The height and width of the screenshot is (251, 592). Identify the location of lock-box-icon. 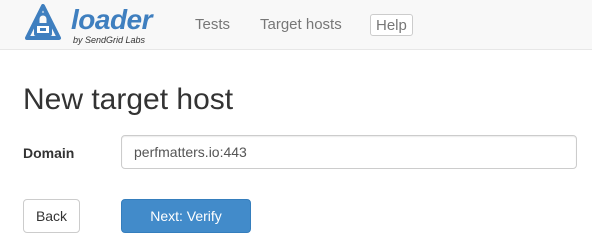
(43, 22).